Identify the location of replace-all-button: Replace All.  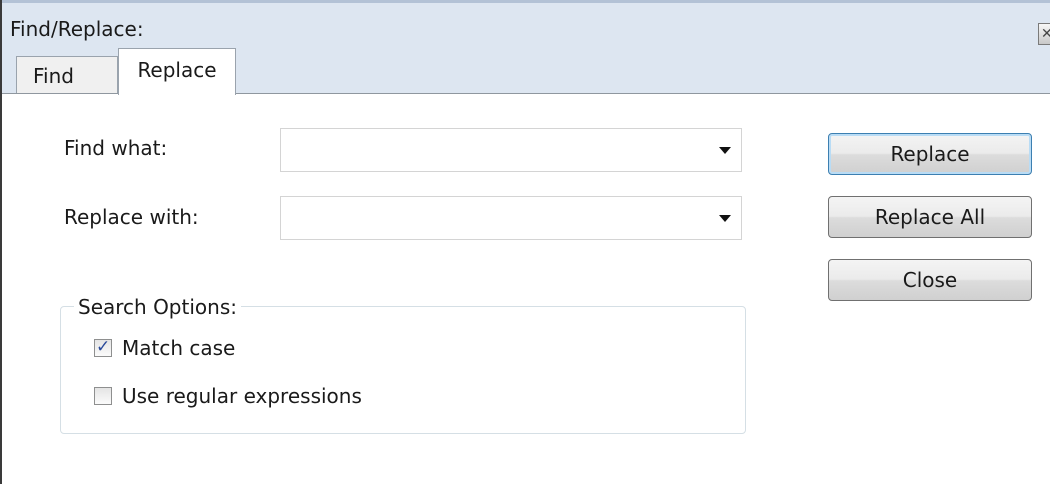
(930, 217).